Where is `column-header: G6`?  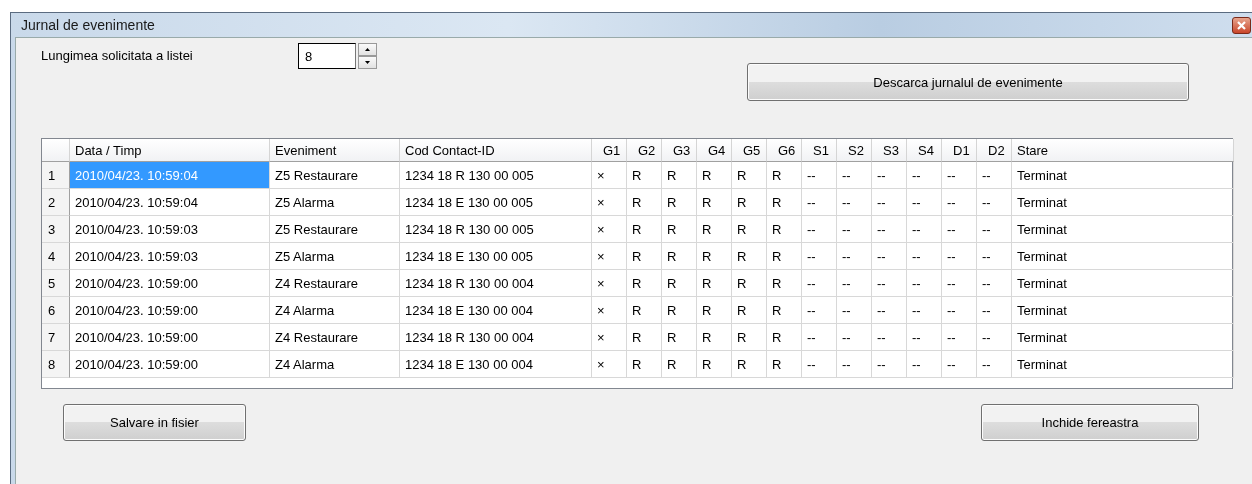
column-header: G6 is located at coordinates (784, 150).